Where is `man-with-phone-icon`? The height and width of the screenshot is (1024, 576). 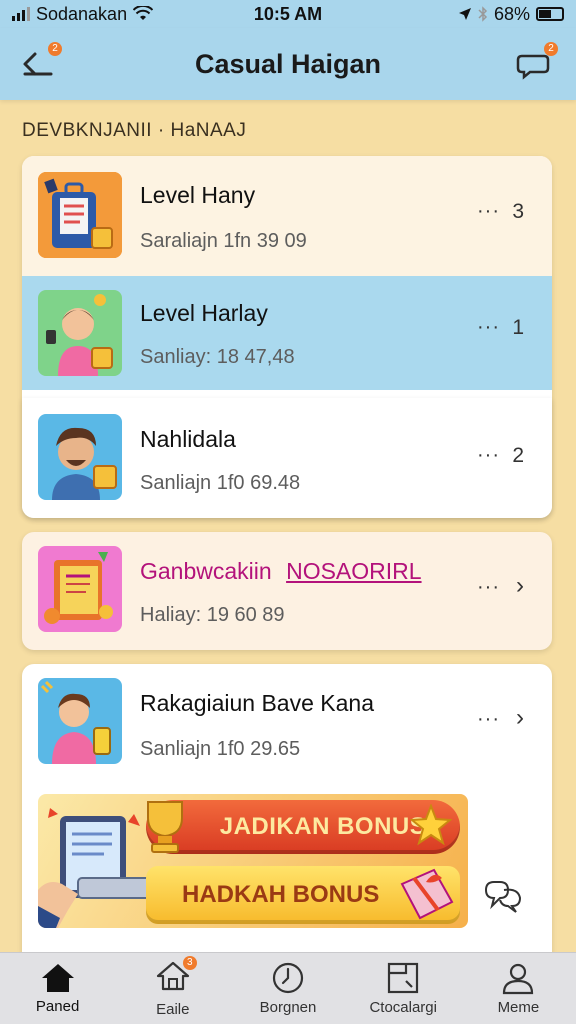
man-with-phone-icon is located at coordinates (80, 721).